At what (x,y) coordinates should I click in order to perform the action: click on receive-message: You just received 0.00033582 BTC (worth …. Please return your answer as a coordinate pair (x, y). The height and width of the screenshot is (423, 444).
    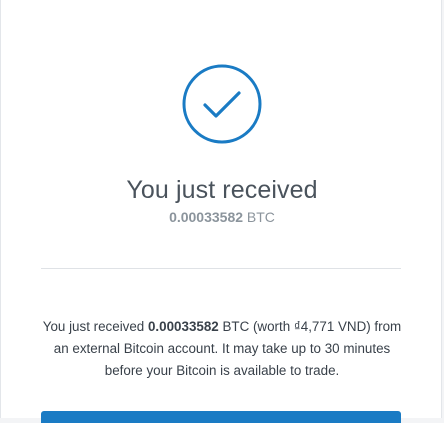
    Looking at the image, I should click on (222, 349).